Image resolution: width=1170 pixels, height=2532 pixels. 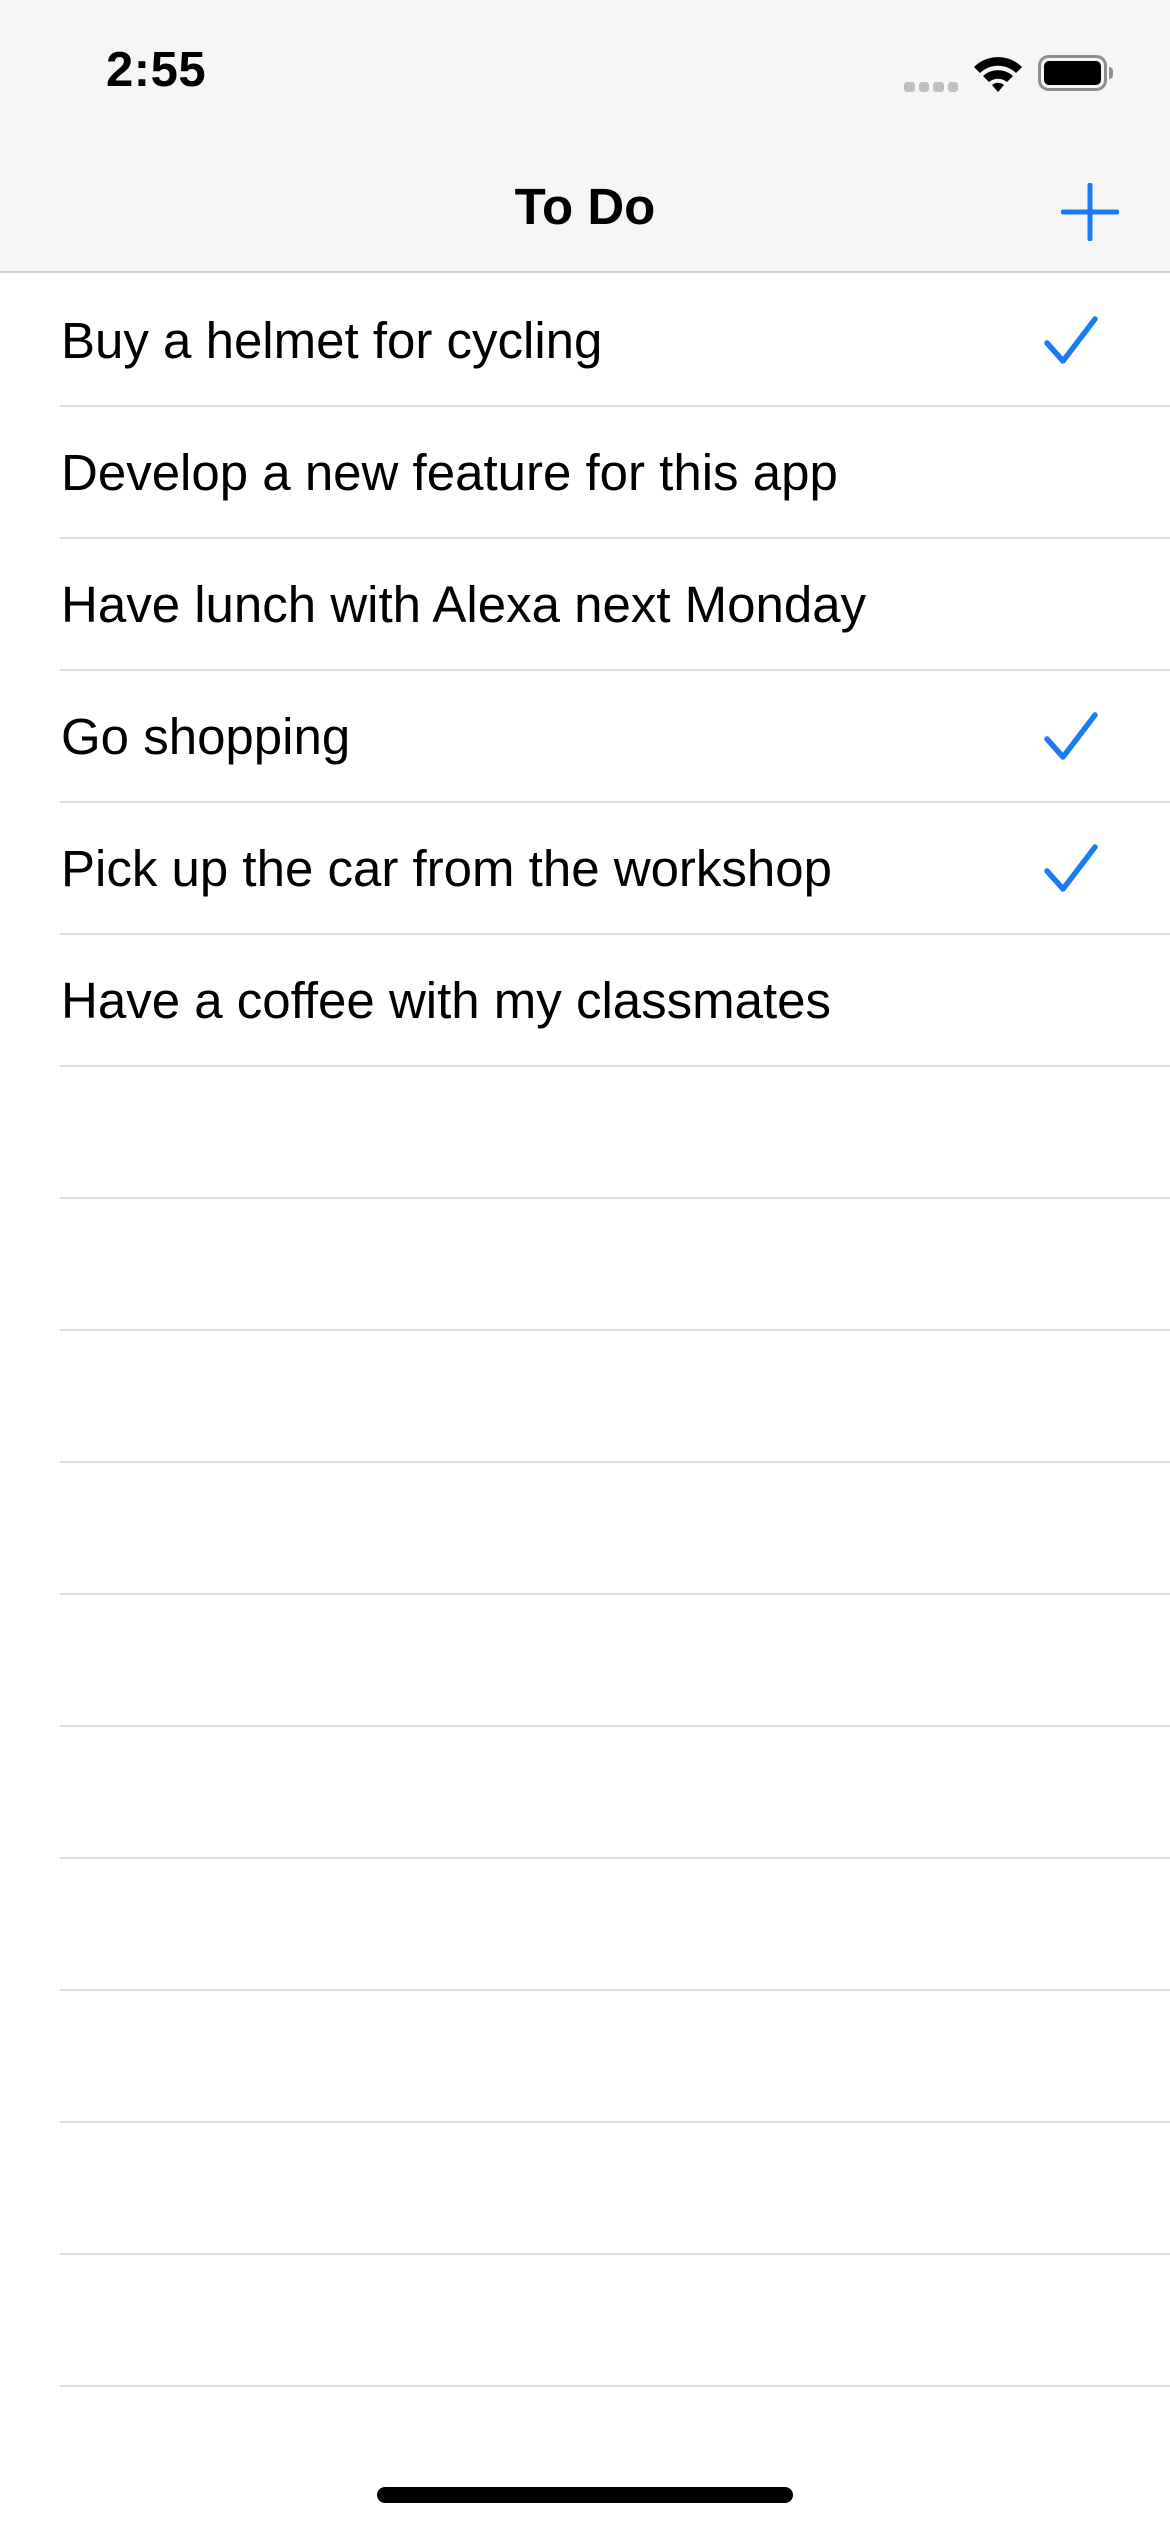 I want to click on page-title: To Do, so click(x=585, y=206).